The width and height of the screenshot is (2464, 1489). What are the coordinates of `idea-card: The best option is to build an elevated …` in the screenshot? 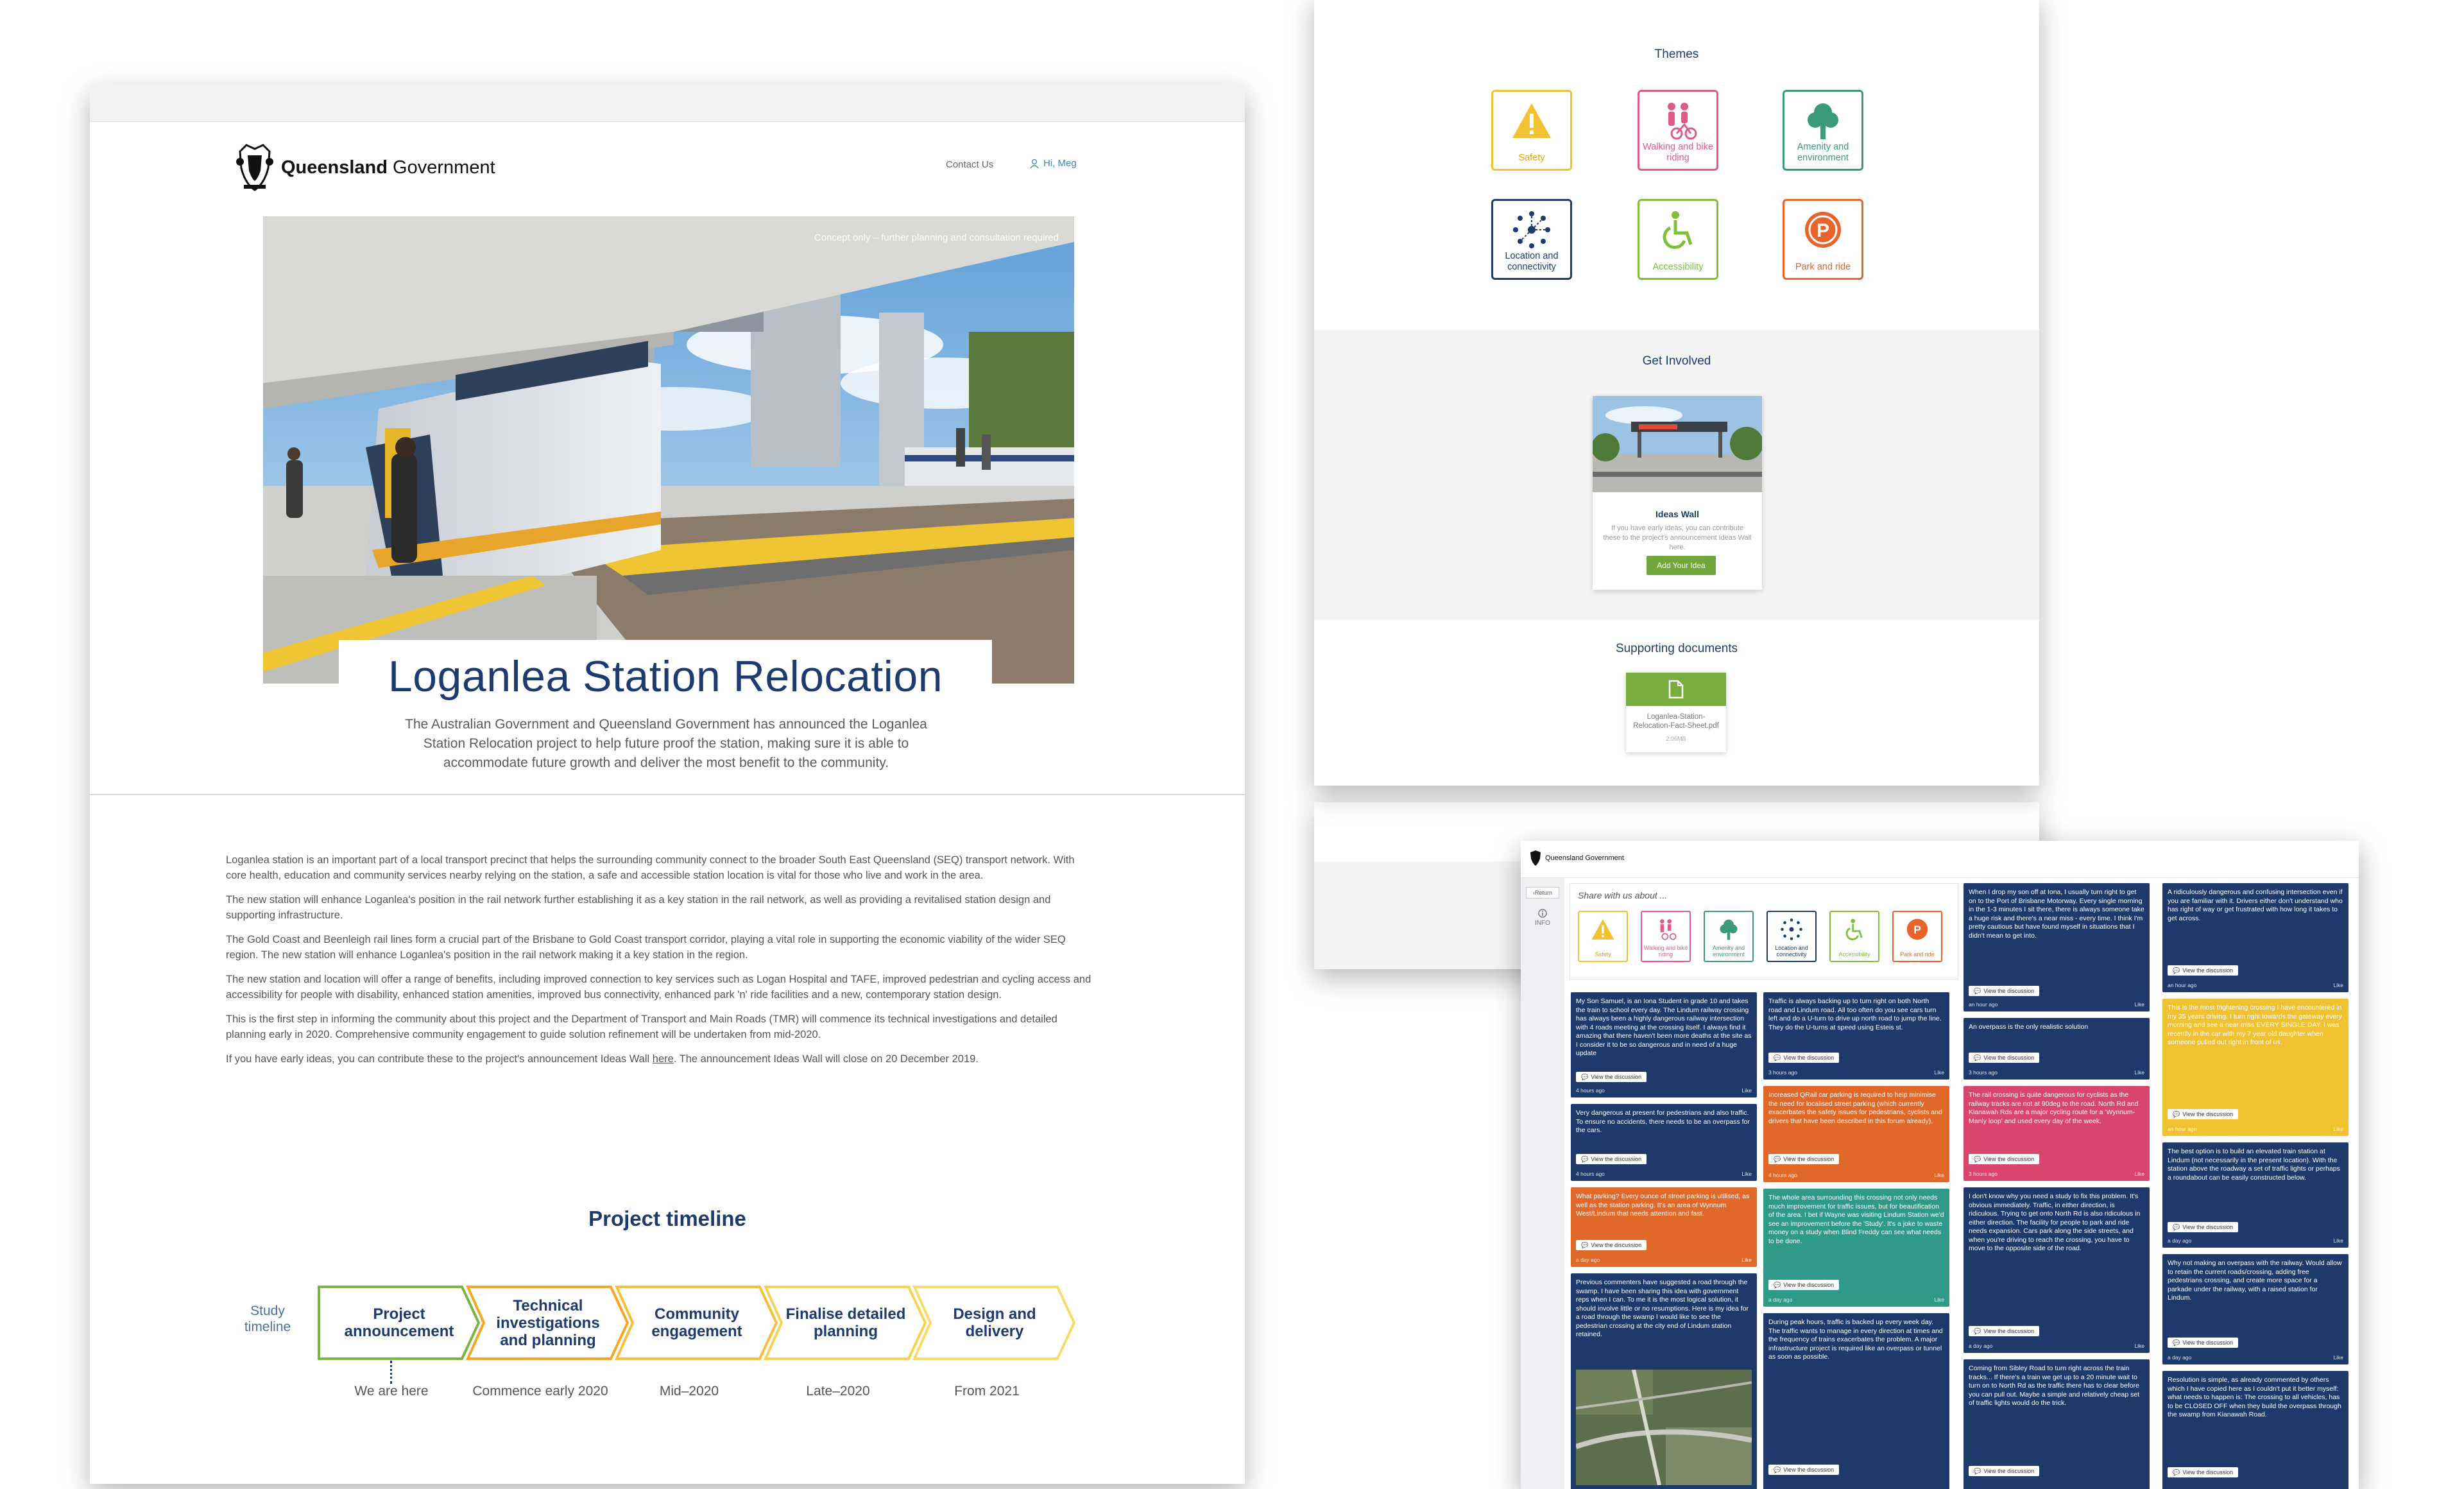 It's located at (2255, 1195).